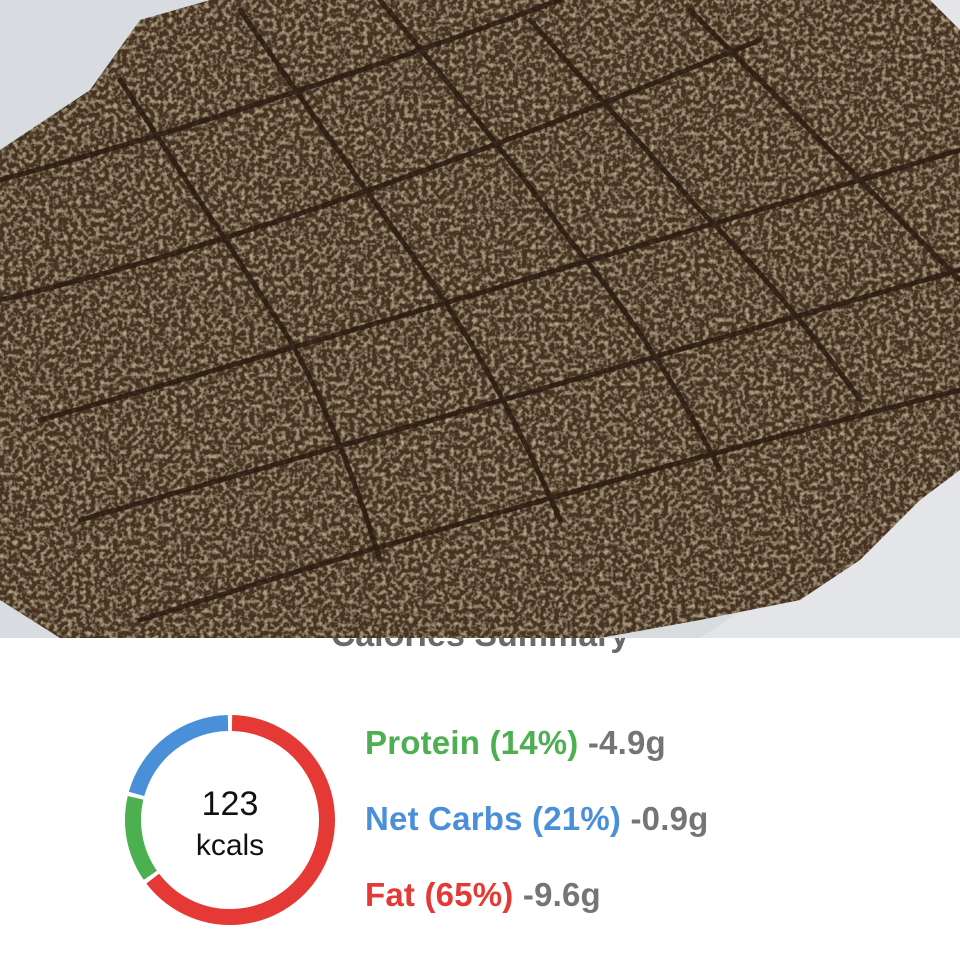 This screenshot has height=960, width=960. What do you see at coordinates (439, 894) in the screenshot?
I see `fat-label: Fat (65%)` at bounding box center [439, 894].